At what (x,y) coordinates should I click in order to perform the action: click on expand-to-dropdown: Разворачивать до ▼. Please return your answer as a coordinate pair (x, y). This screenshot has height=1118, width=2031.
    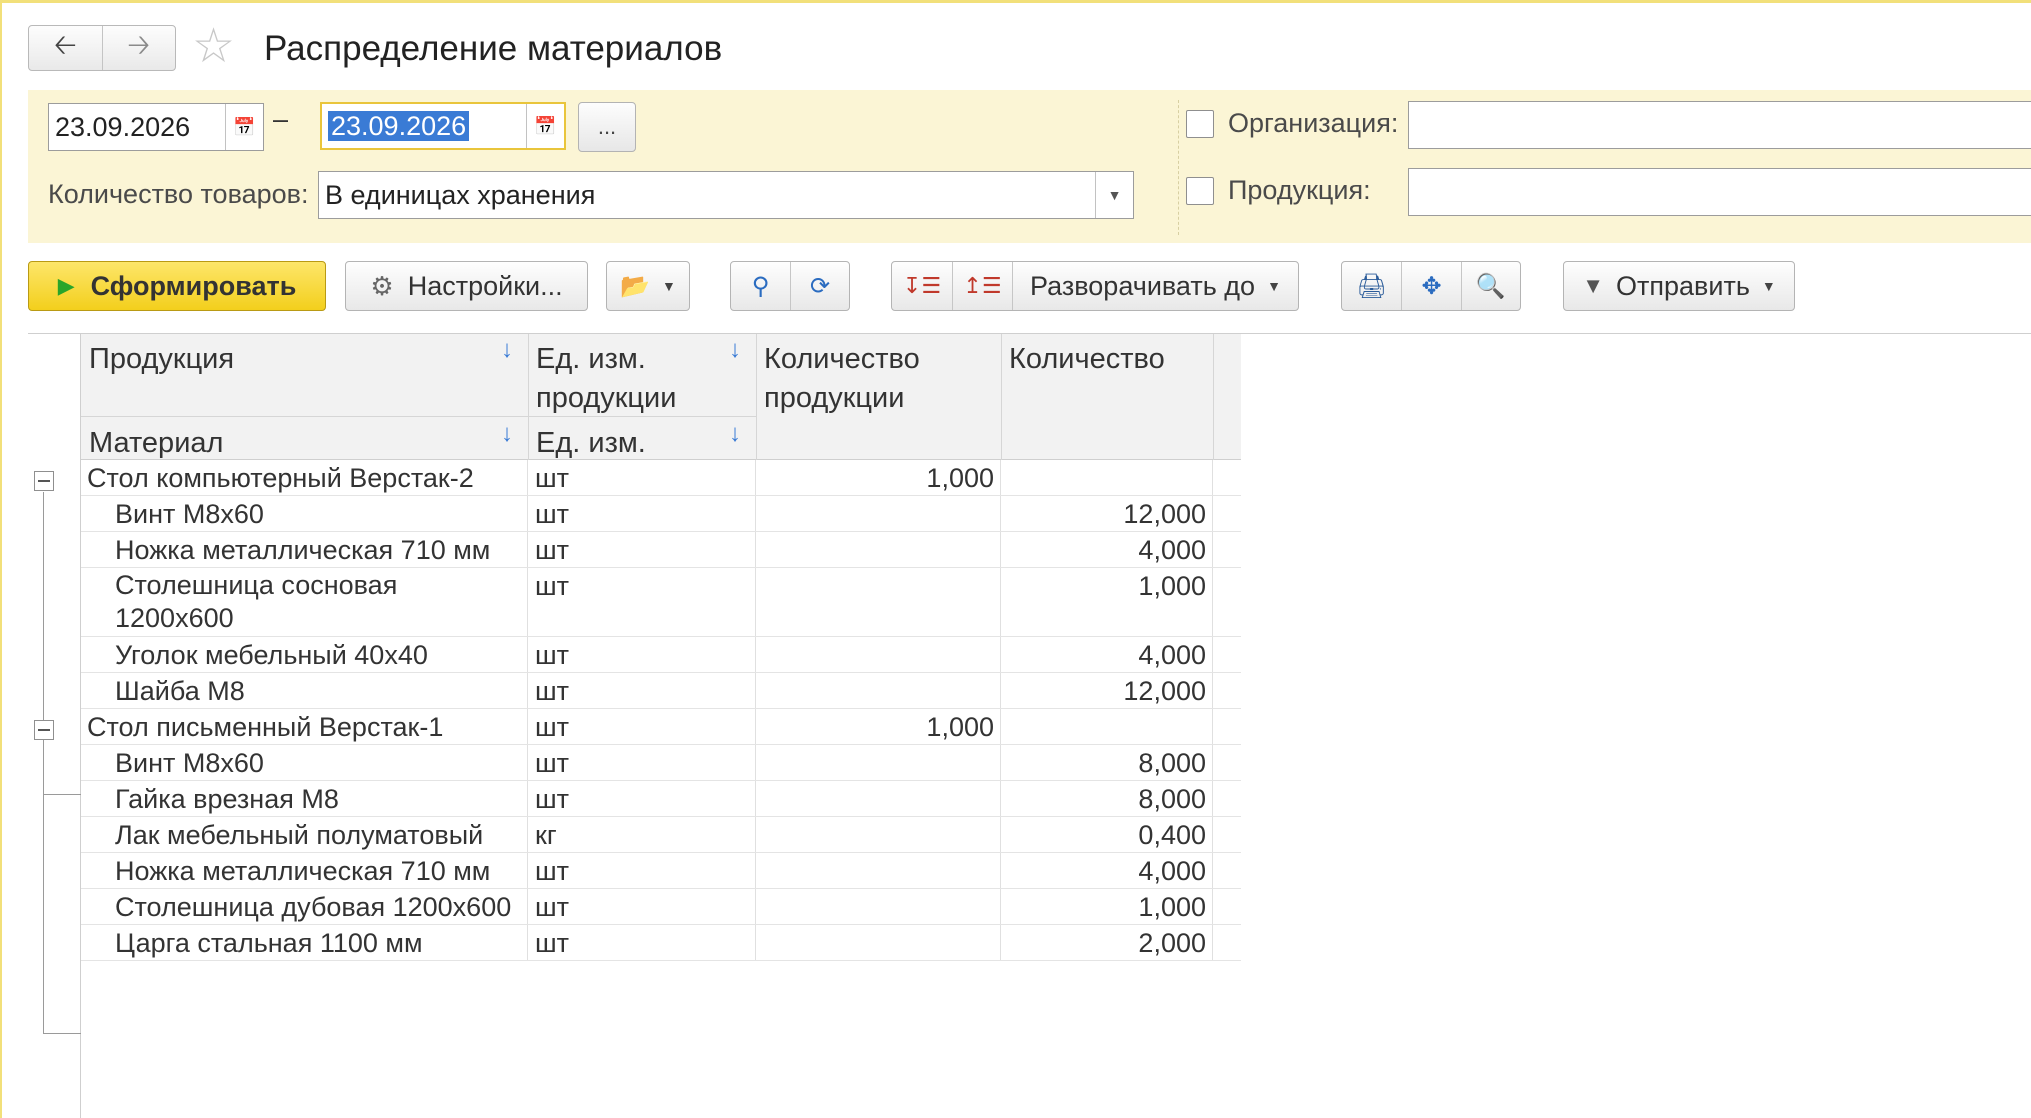
    Looking at the image, I should click on (1155, 286).